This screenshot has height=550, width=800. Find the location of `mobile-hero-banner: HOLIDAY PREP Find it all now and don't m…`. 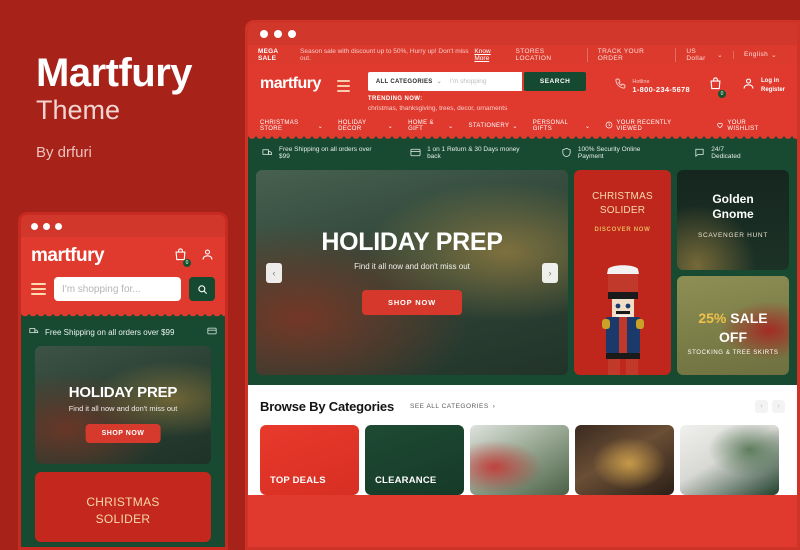

mobile-hero-banner: HOLIDAY PREP Find it all now and don't m… is located at coordinates (123, 405).